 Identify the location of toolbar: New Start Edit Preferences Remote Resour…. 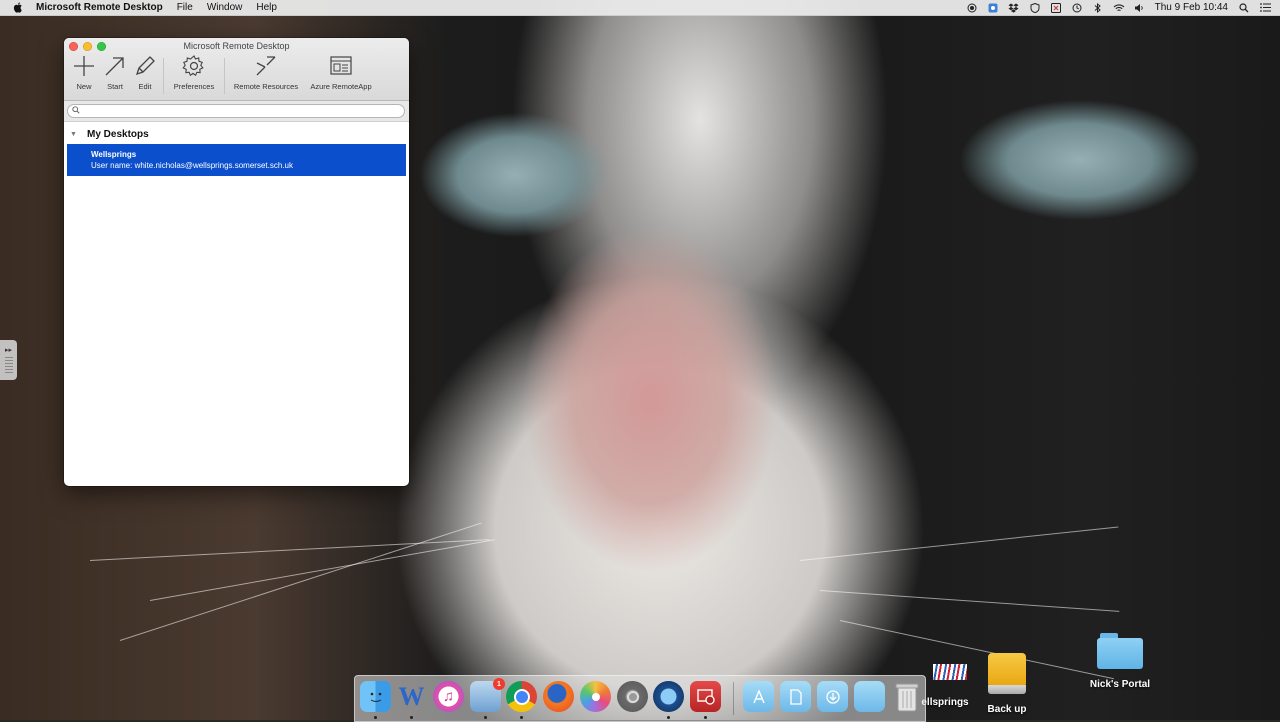
(236, 76).